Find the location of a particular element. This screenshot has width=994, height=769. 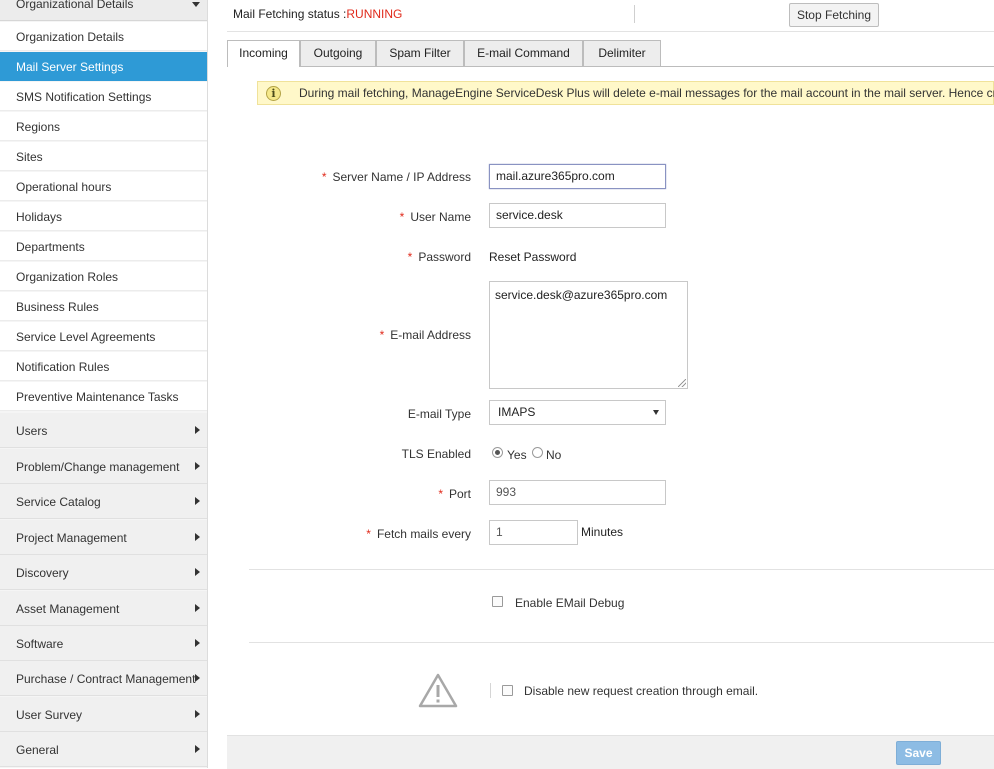

sidebar-category-software: Software is located at coordinates (103, 643).